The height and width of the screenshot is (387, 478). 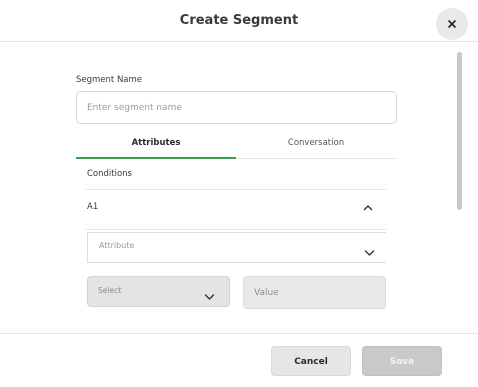 What do you see at coordinates (156, 145) in the screenshot?
I see `tab-attributes: Attributes` at bounding box center [156, 145].